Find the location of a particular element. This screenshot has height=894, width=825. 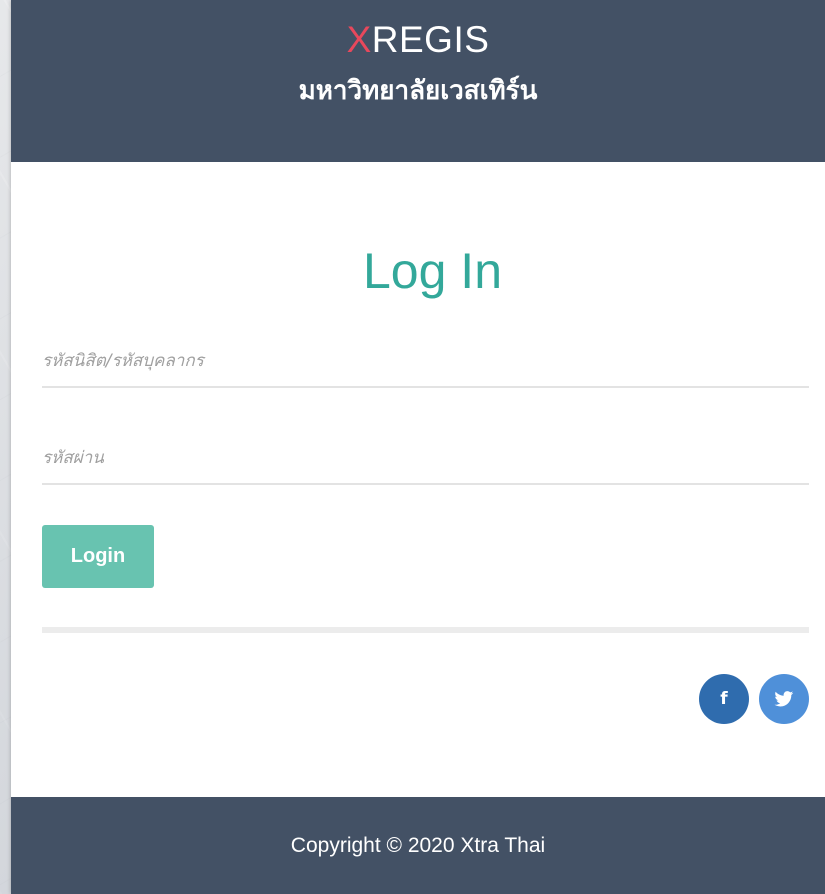

username-field-wrapper is located at coordinates (425, 363).